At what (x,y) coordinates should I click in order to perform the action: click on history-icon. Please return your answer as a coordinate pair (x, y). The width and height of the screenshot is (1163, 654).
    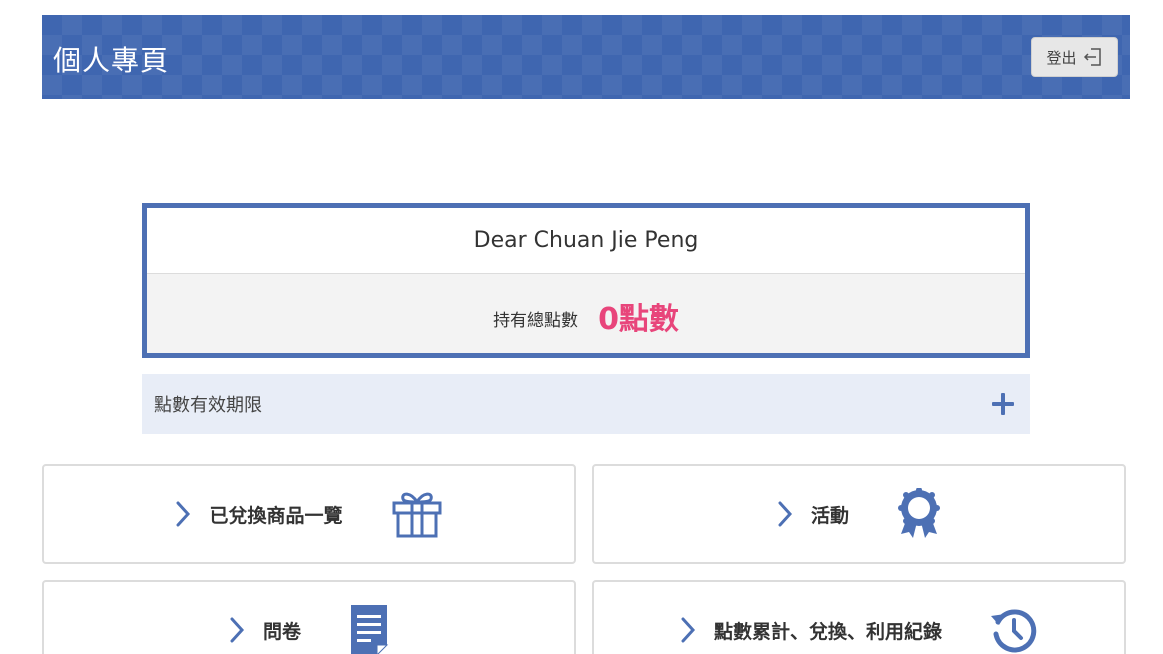
    Looking at the image, I should click on (1014, 631).